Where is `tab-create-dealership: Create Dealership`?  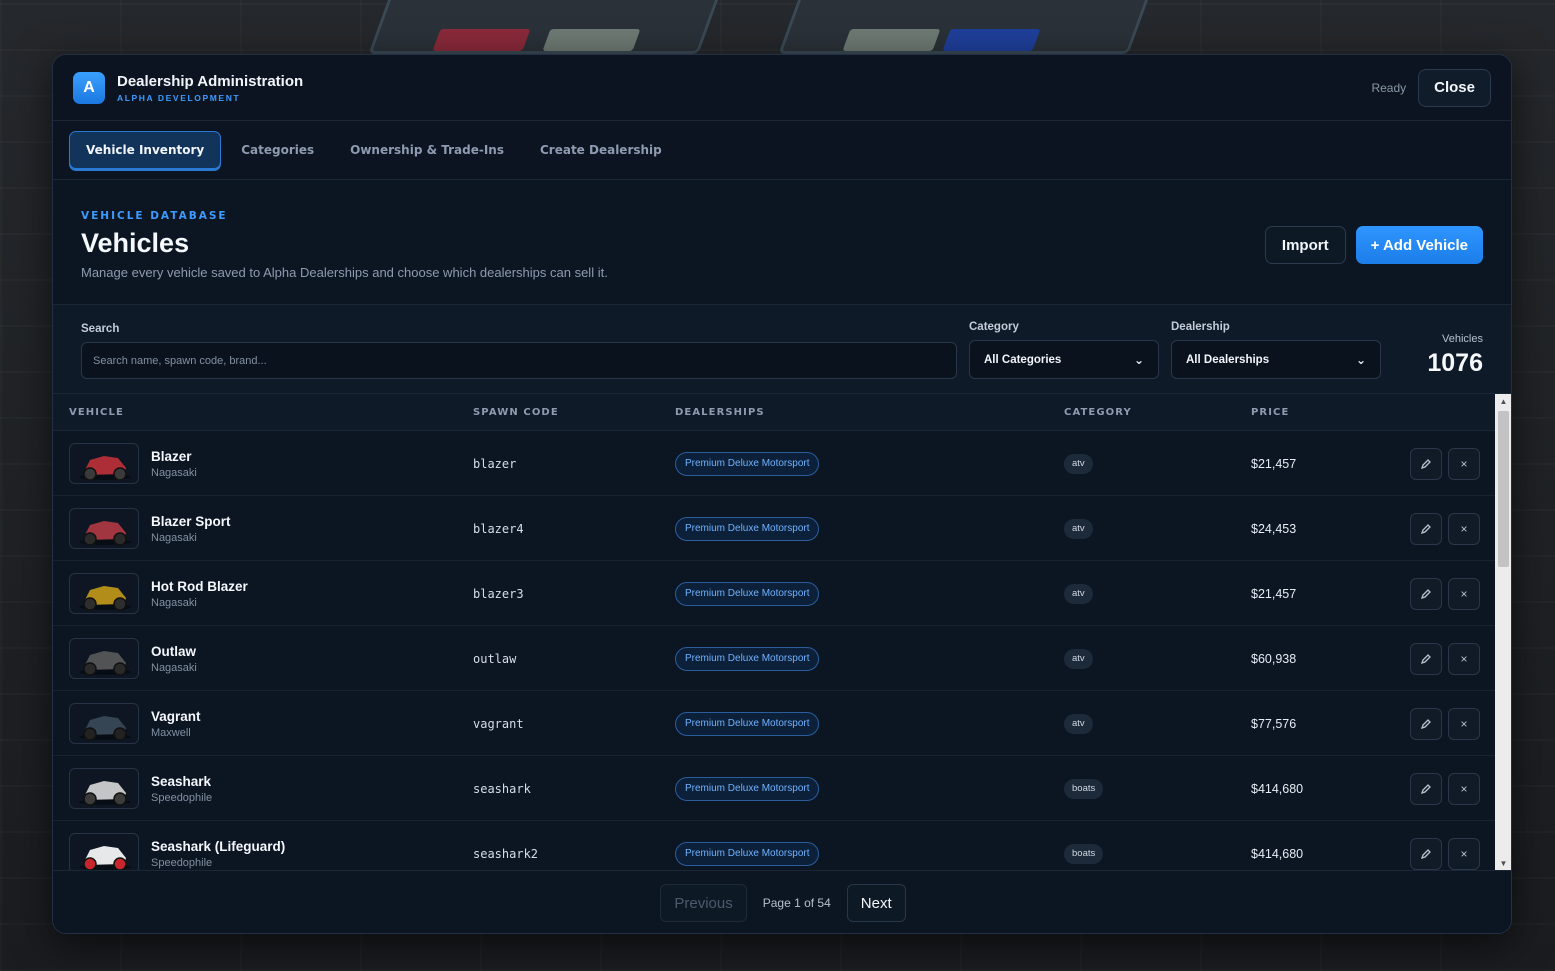 tab-create-dealership: Create Dealership is located at coordinates (601, 150).